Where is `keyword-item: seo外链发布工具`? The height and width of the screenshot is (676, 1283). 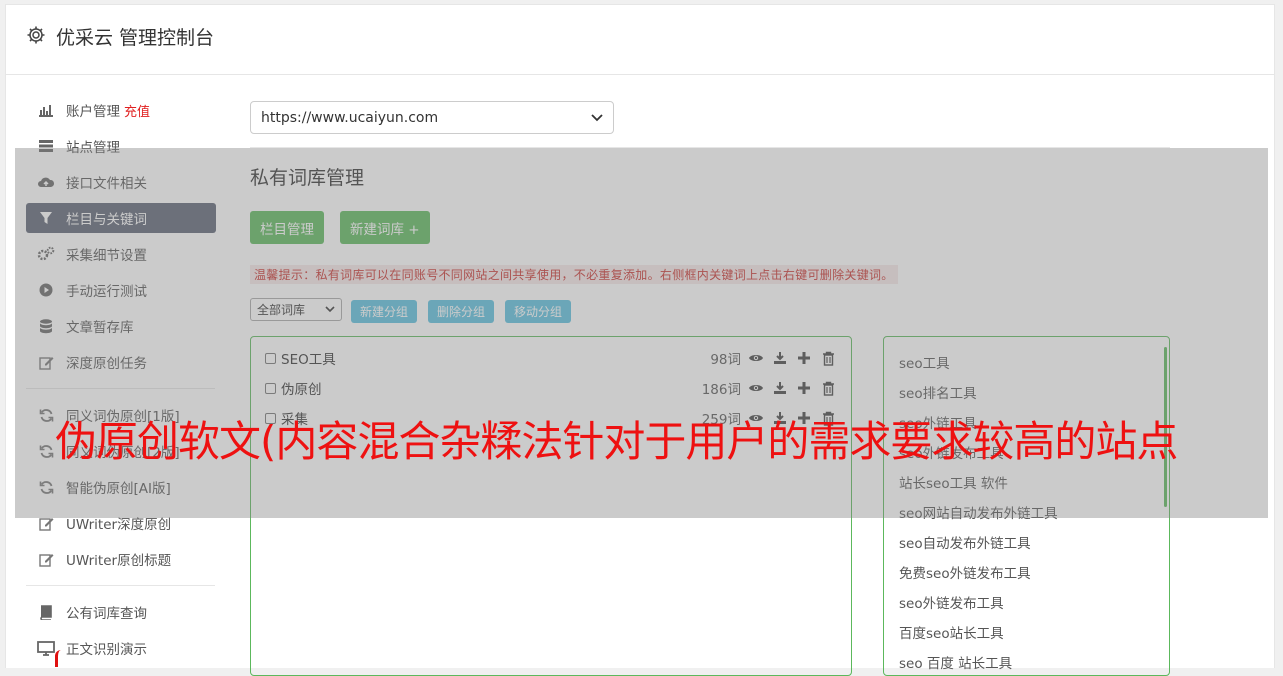
keyword-item: seo外链发布工具 is located at coordinates (951, 602).